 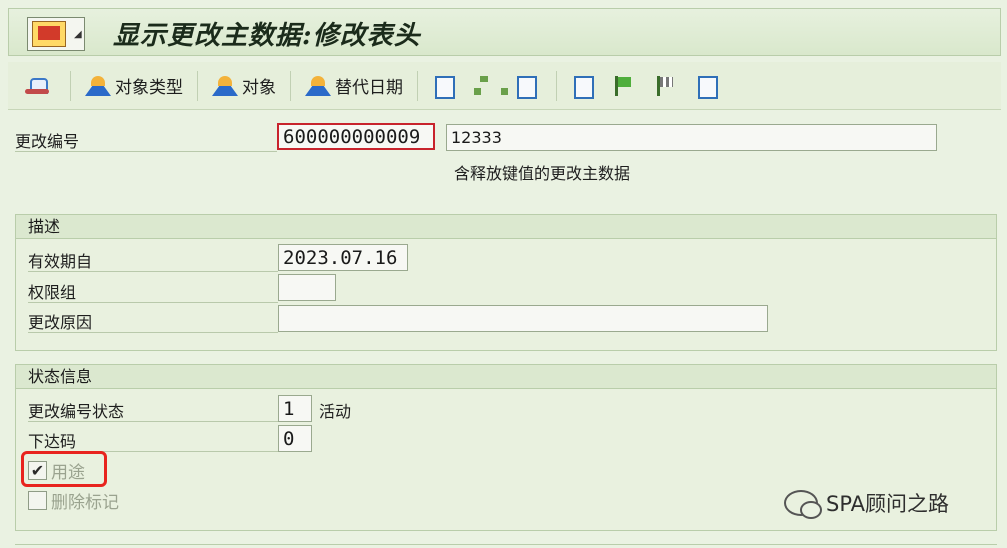 I want to click on flag-icon, so click(x=624, y=86).